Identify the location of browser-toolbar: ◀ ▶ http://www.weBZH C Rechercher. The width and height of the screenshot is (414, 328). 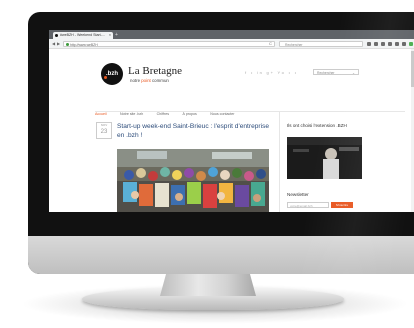
(231, 44).